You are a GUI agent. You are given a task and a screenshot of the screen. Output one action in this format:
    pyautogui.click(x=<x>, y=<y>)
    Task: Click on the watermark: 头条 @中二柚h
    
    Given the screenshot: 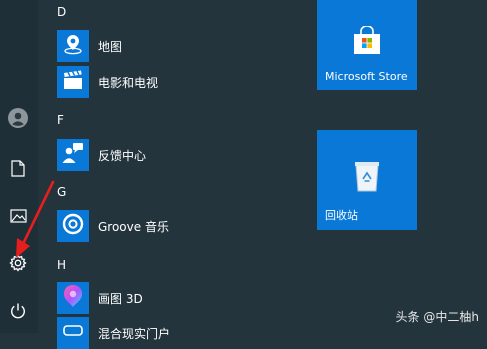 What is the action you would take?
    pyautogui.click(x=437, y=316)
    